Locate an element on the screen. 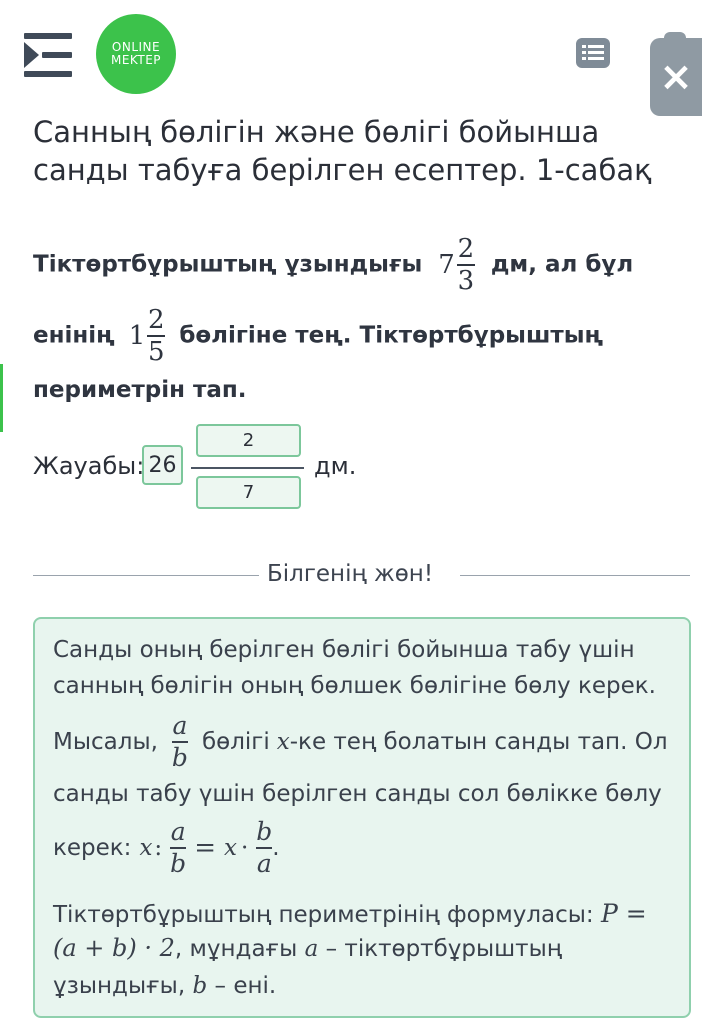 The height and width of the screenshot is (1028, 702). question-accent-bar is located at coordinates (1, 398).